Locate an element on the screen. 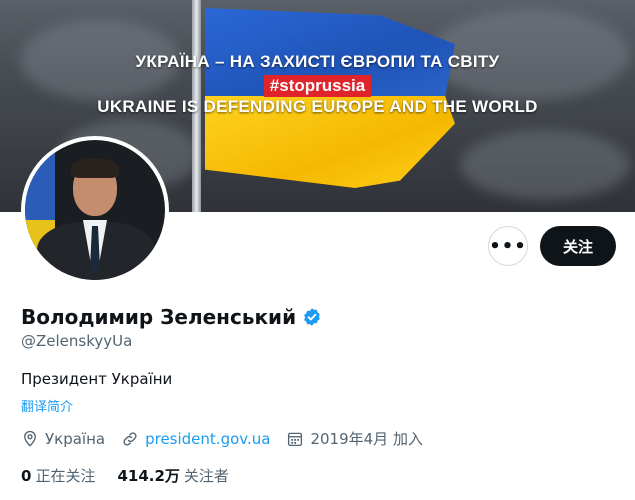 The height and width of the screenshot is (500, 635). joined-item: 2019年4月 加入 is located at coordinates (354, 438).